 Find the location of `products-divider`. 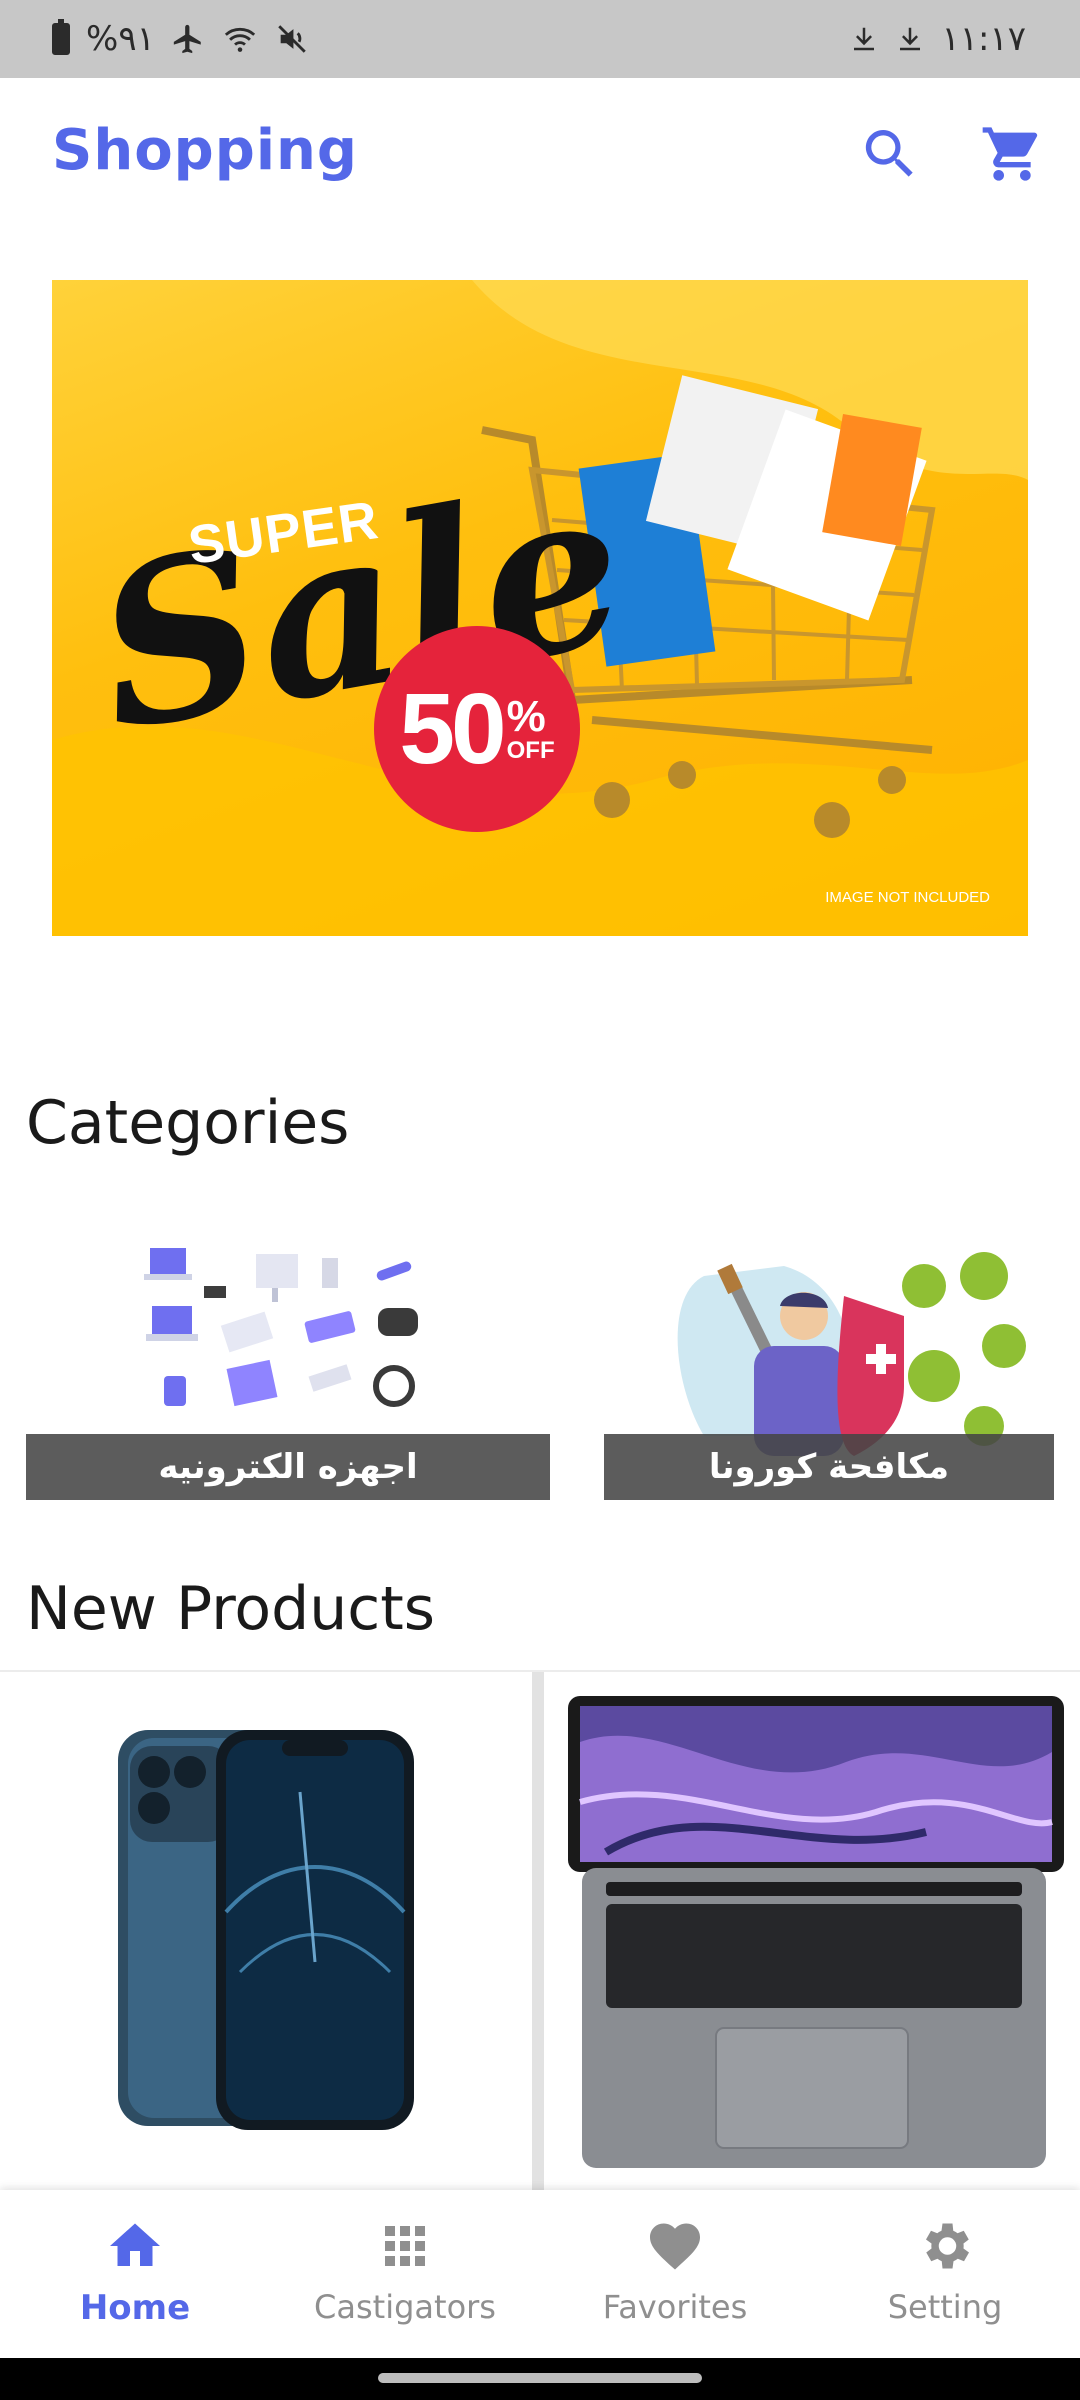

products-divider is located at coordinates (538, 1932).